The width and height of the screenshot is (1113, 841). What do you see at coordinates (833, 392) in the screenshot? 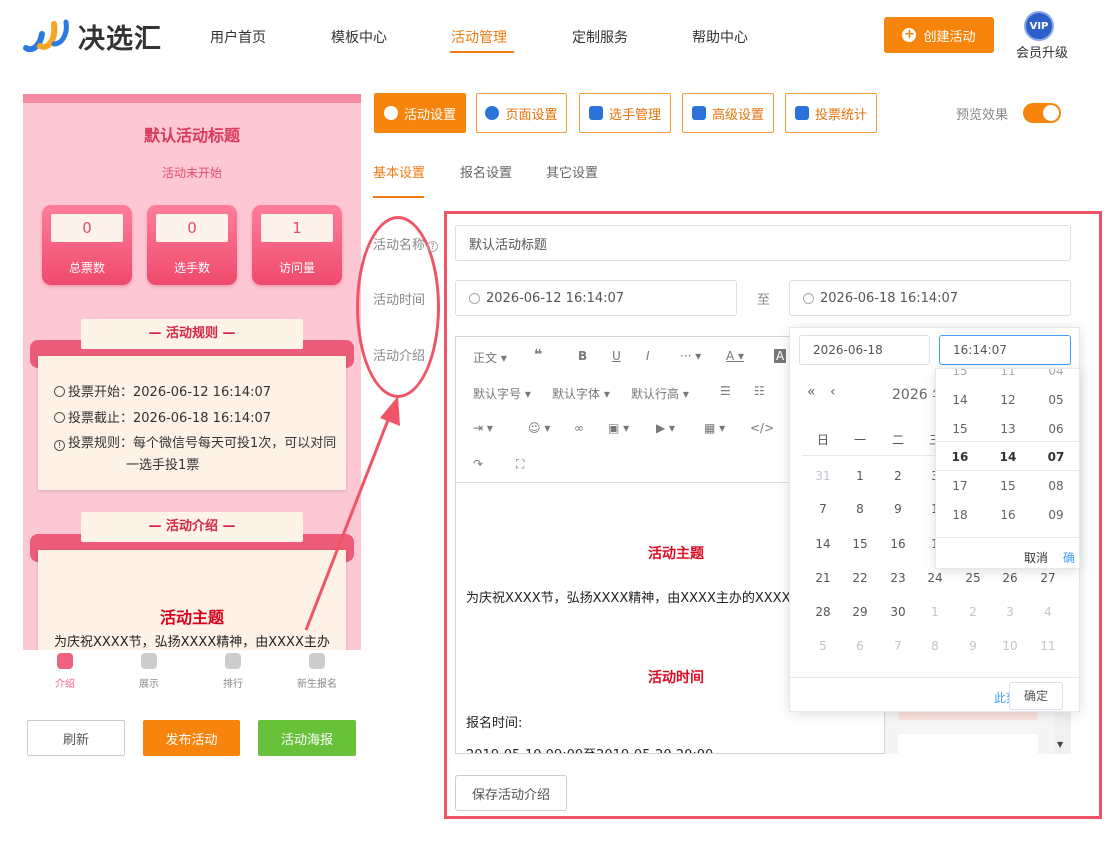
I see `prev-month-icon: ‹` at bounding box center [833, 392].